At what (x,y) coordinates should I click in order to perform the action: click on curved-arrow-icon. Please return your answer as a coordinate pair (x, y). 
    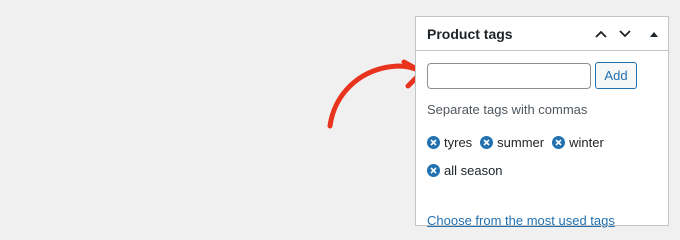
    Looking at the image, I should click on (376, 94).